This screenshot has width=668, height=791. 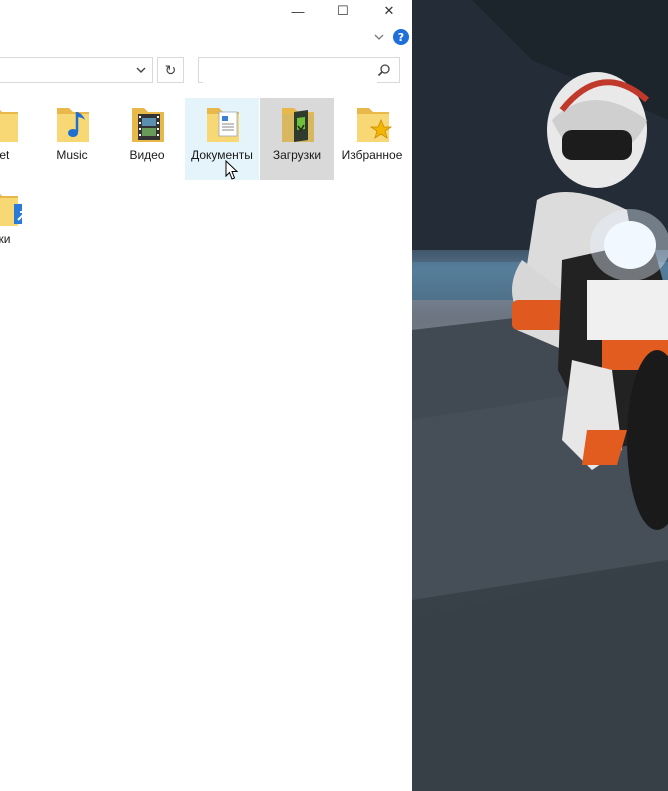 I want to click on folder-item-favorites: Избранное, so click(x=372, y=139).